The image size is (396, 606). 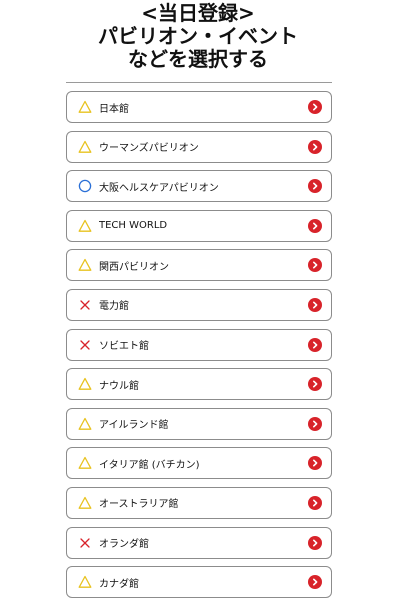 I want to click on pavilion-item: イタリア館 (バチカン), so click(x=199, y=463).